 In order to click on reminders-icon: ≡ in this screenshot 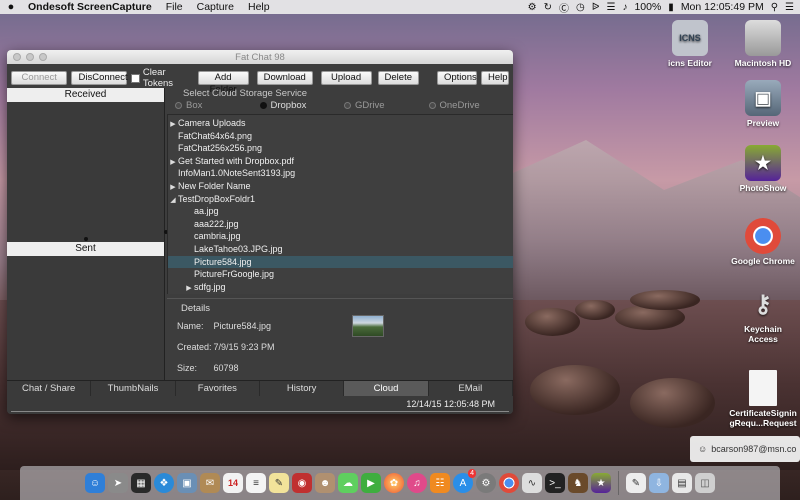, I will do `click(256, 483)`.